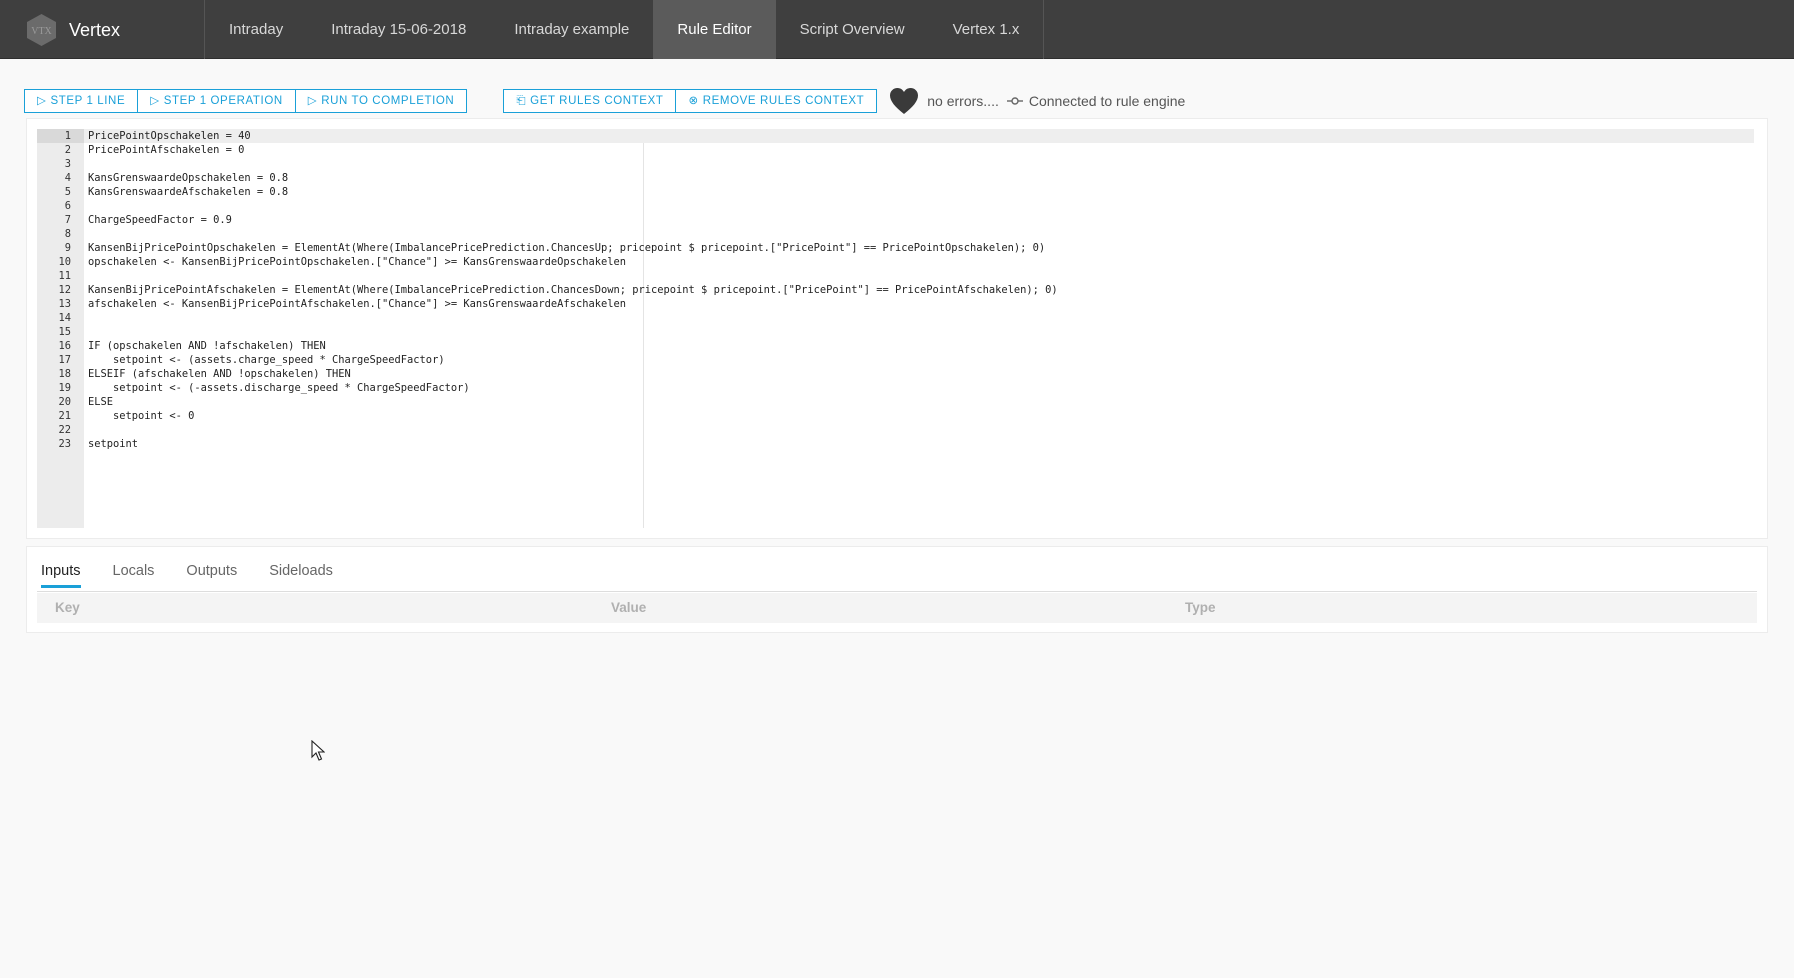  What do you see at coordinates (521, 101) in the screenshot?
I see `download-icon: ⎗` at bounding box center [521, 101].